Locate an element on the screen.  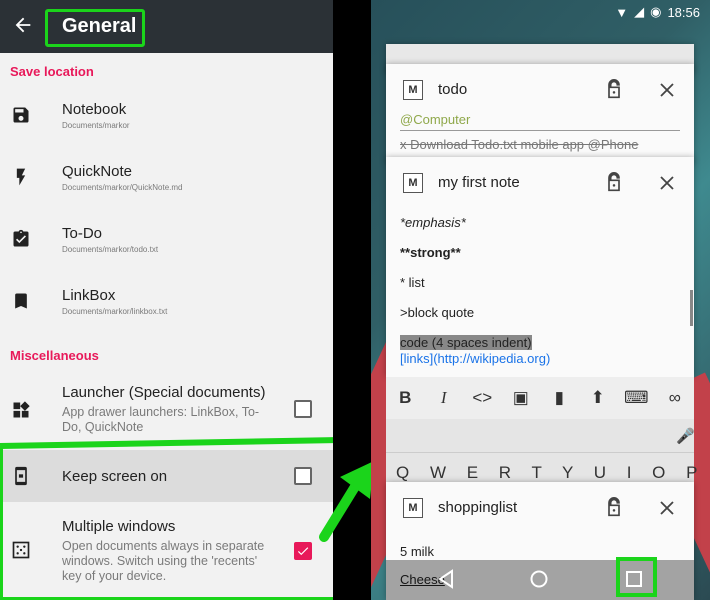
battery-icon: ◉ is located at coordinates (656, 11).